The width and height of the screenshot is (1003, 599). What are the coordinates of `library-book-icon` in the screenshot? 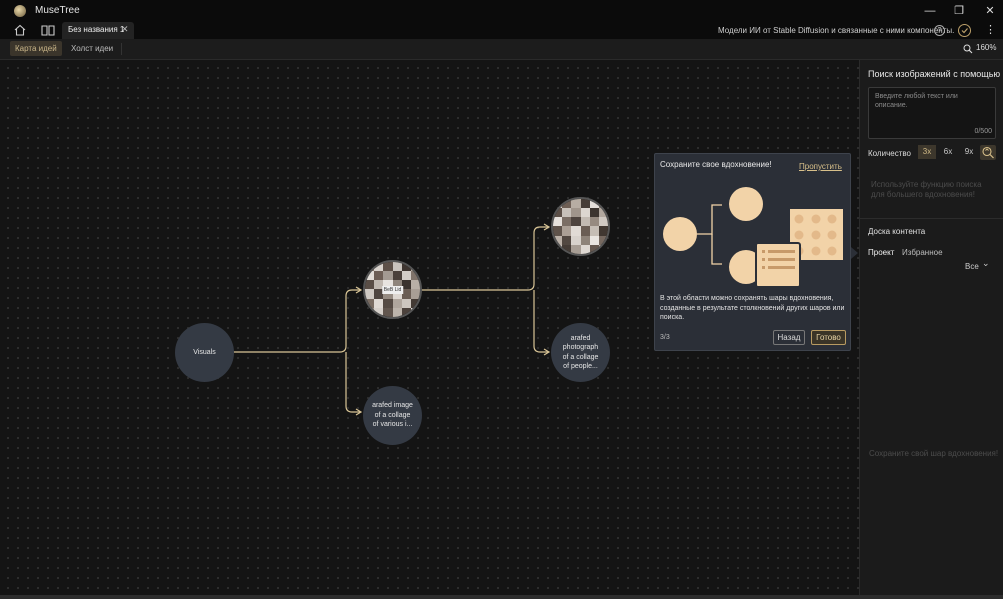 It's located at (48, 30).